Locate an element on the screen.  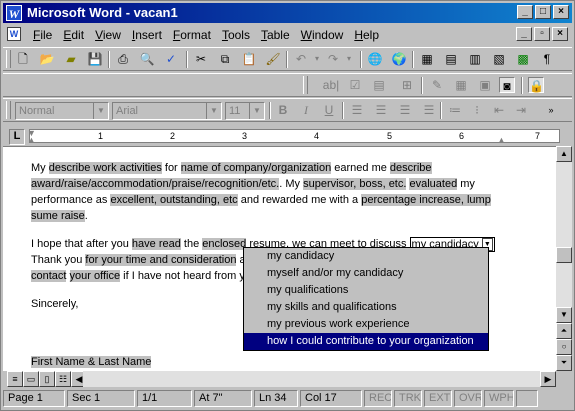
underline-button: U is located at coordinates (329, 110).